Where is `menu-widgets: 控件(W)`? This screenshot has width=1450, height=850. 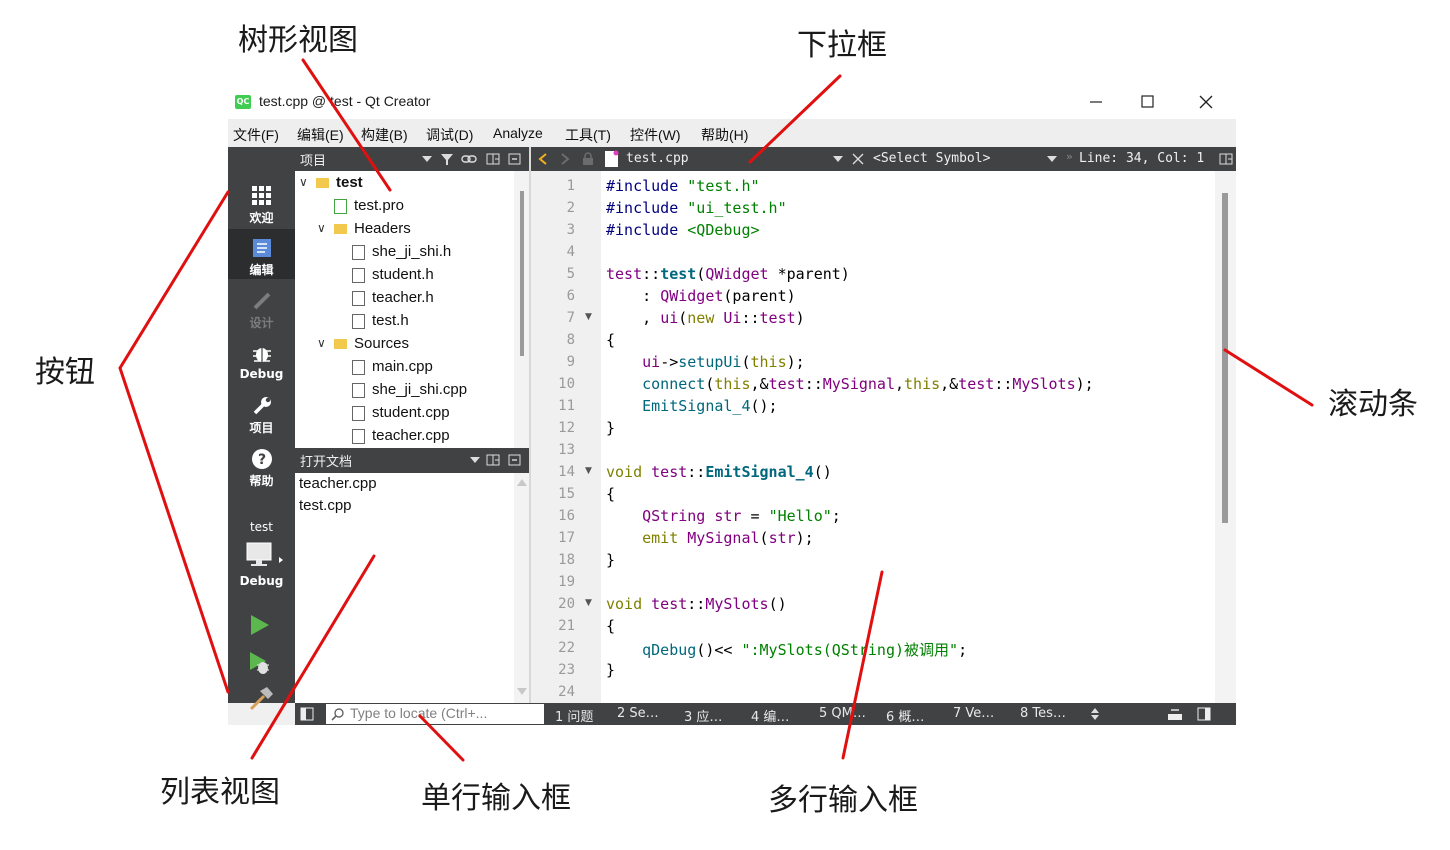
menu-widgets: 控件(W) is located at coordinates (655, 135).